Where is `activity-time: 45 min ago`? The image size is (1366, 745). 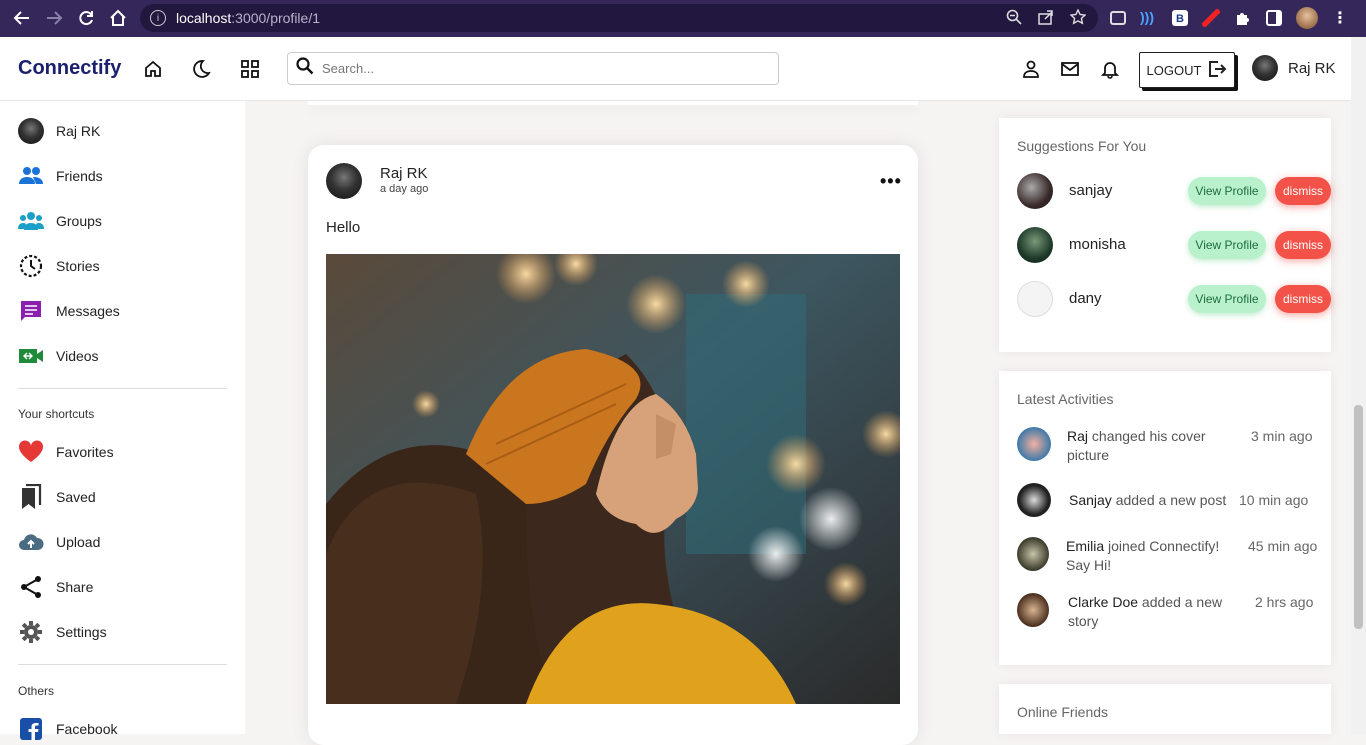
activity-time: 45 min ago is located at coordinates (1283, 546).